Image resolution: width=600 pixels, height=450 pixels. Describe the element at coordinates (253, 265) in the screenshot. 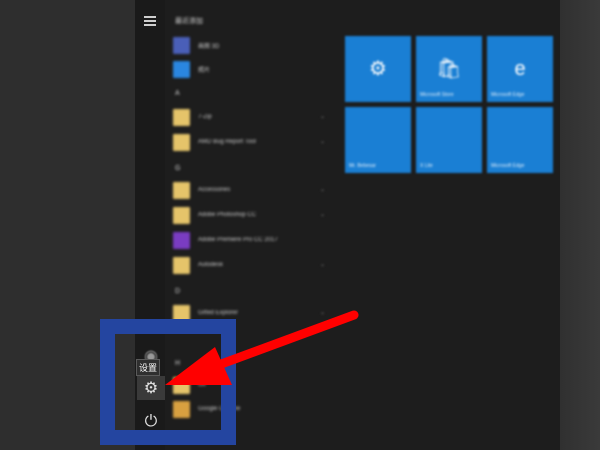

I see `app-item-autodesk: Autodesk ⌄` at that location.